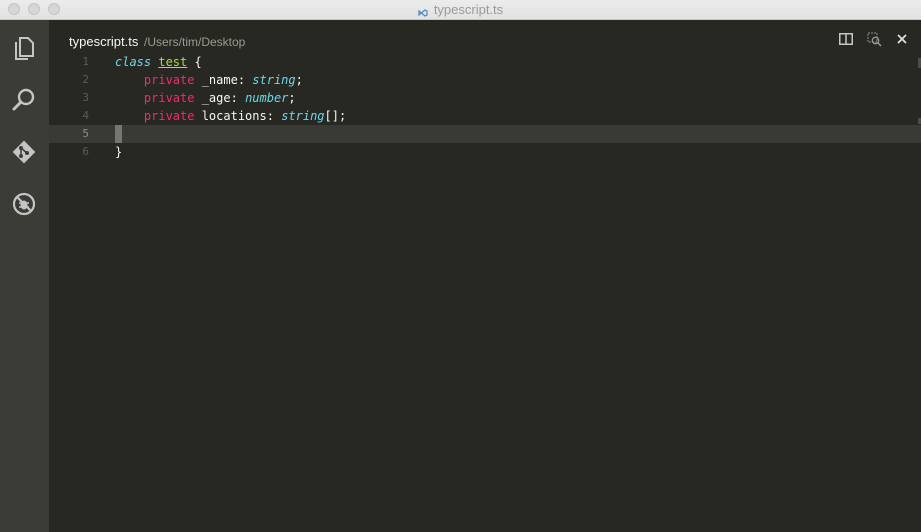 Image resolution: width=921 pixels, height=532 pixels. What do you see at coordinates (902, 39) in the screenshot?
I see `close-icon` at bounding box center [902, 39].